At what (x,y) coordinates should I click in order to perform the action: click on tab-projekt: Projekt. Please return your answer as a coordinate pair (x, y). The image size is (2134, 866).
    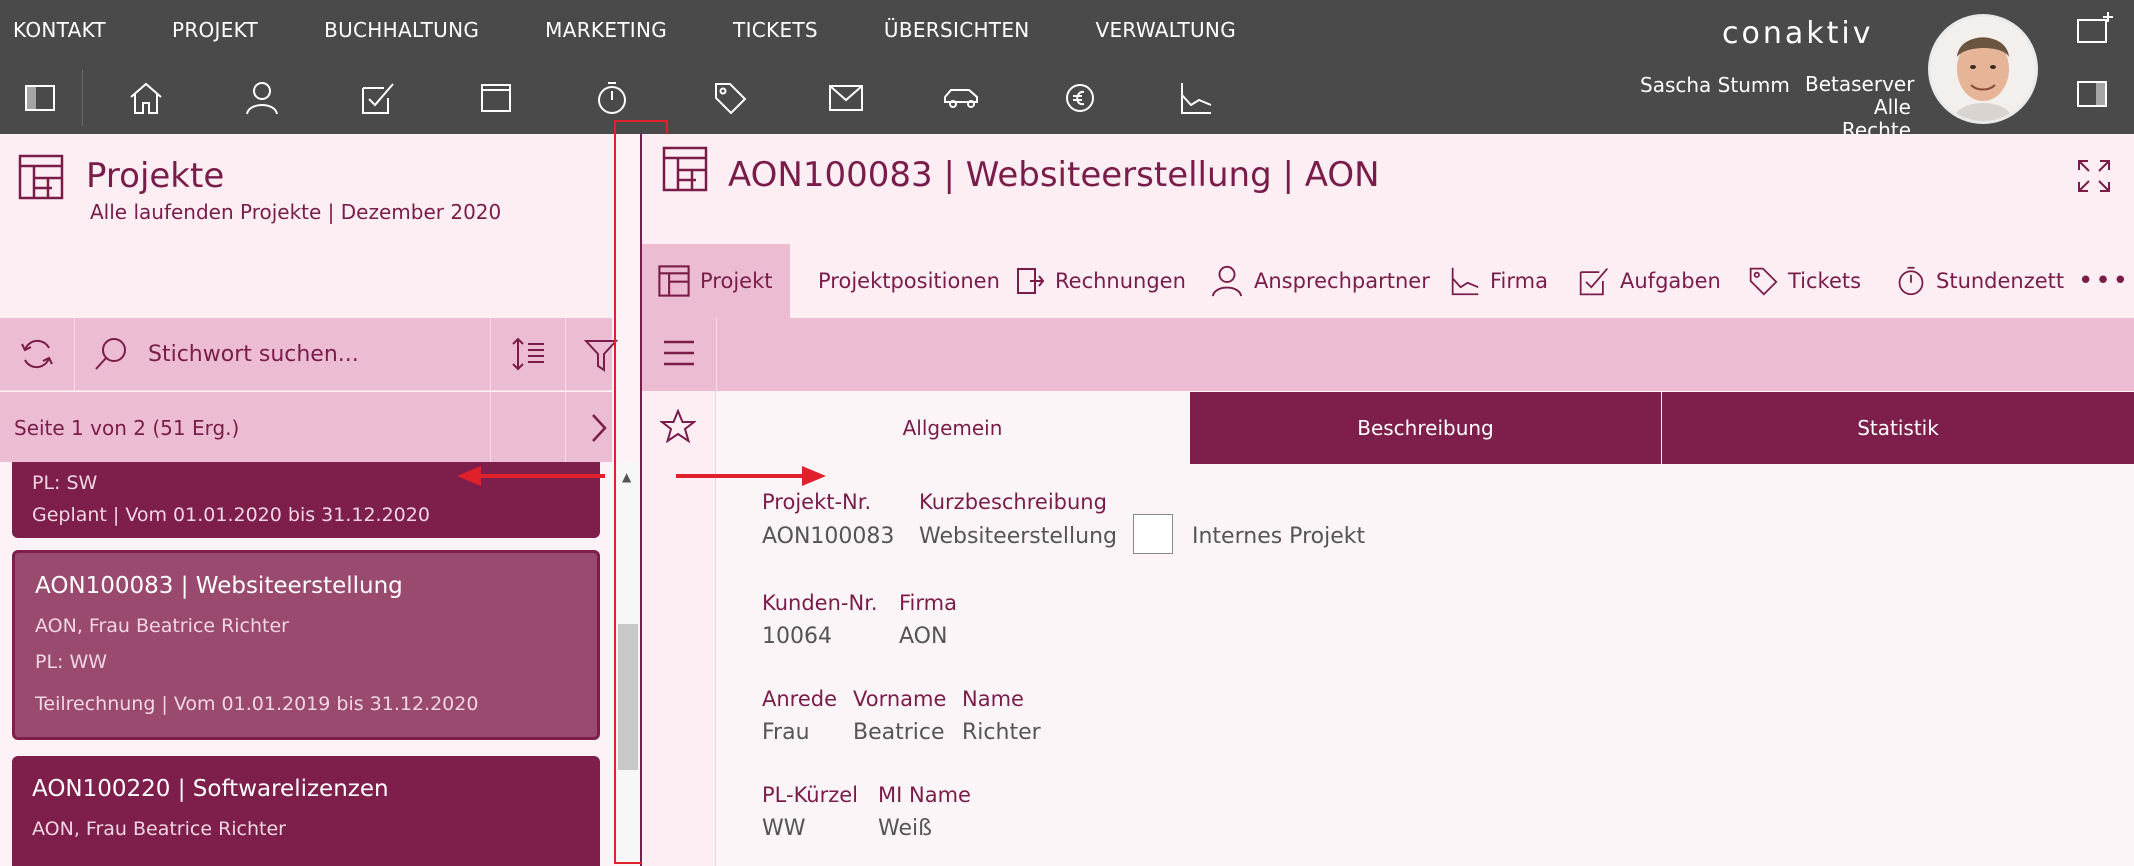
    Looking at the image, I should click on (716, 281).